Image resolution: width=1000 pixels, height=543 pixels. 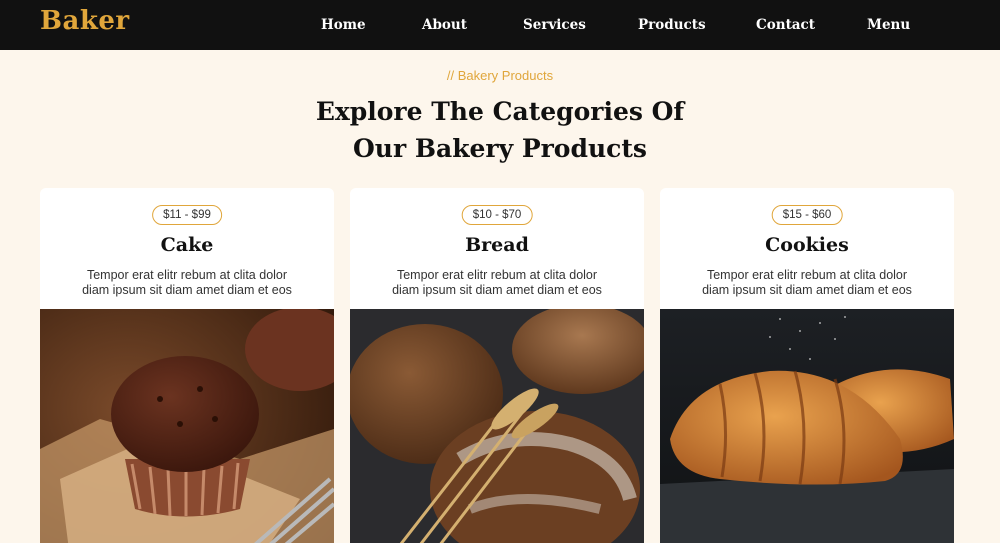 I want to click on nav-services: Services, so click(x=554, y=25).